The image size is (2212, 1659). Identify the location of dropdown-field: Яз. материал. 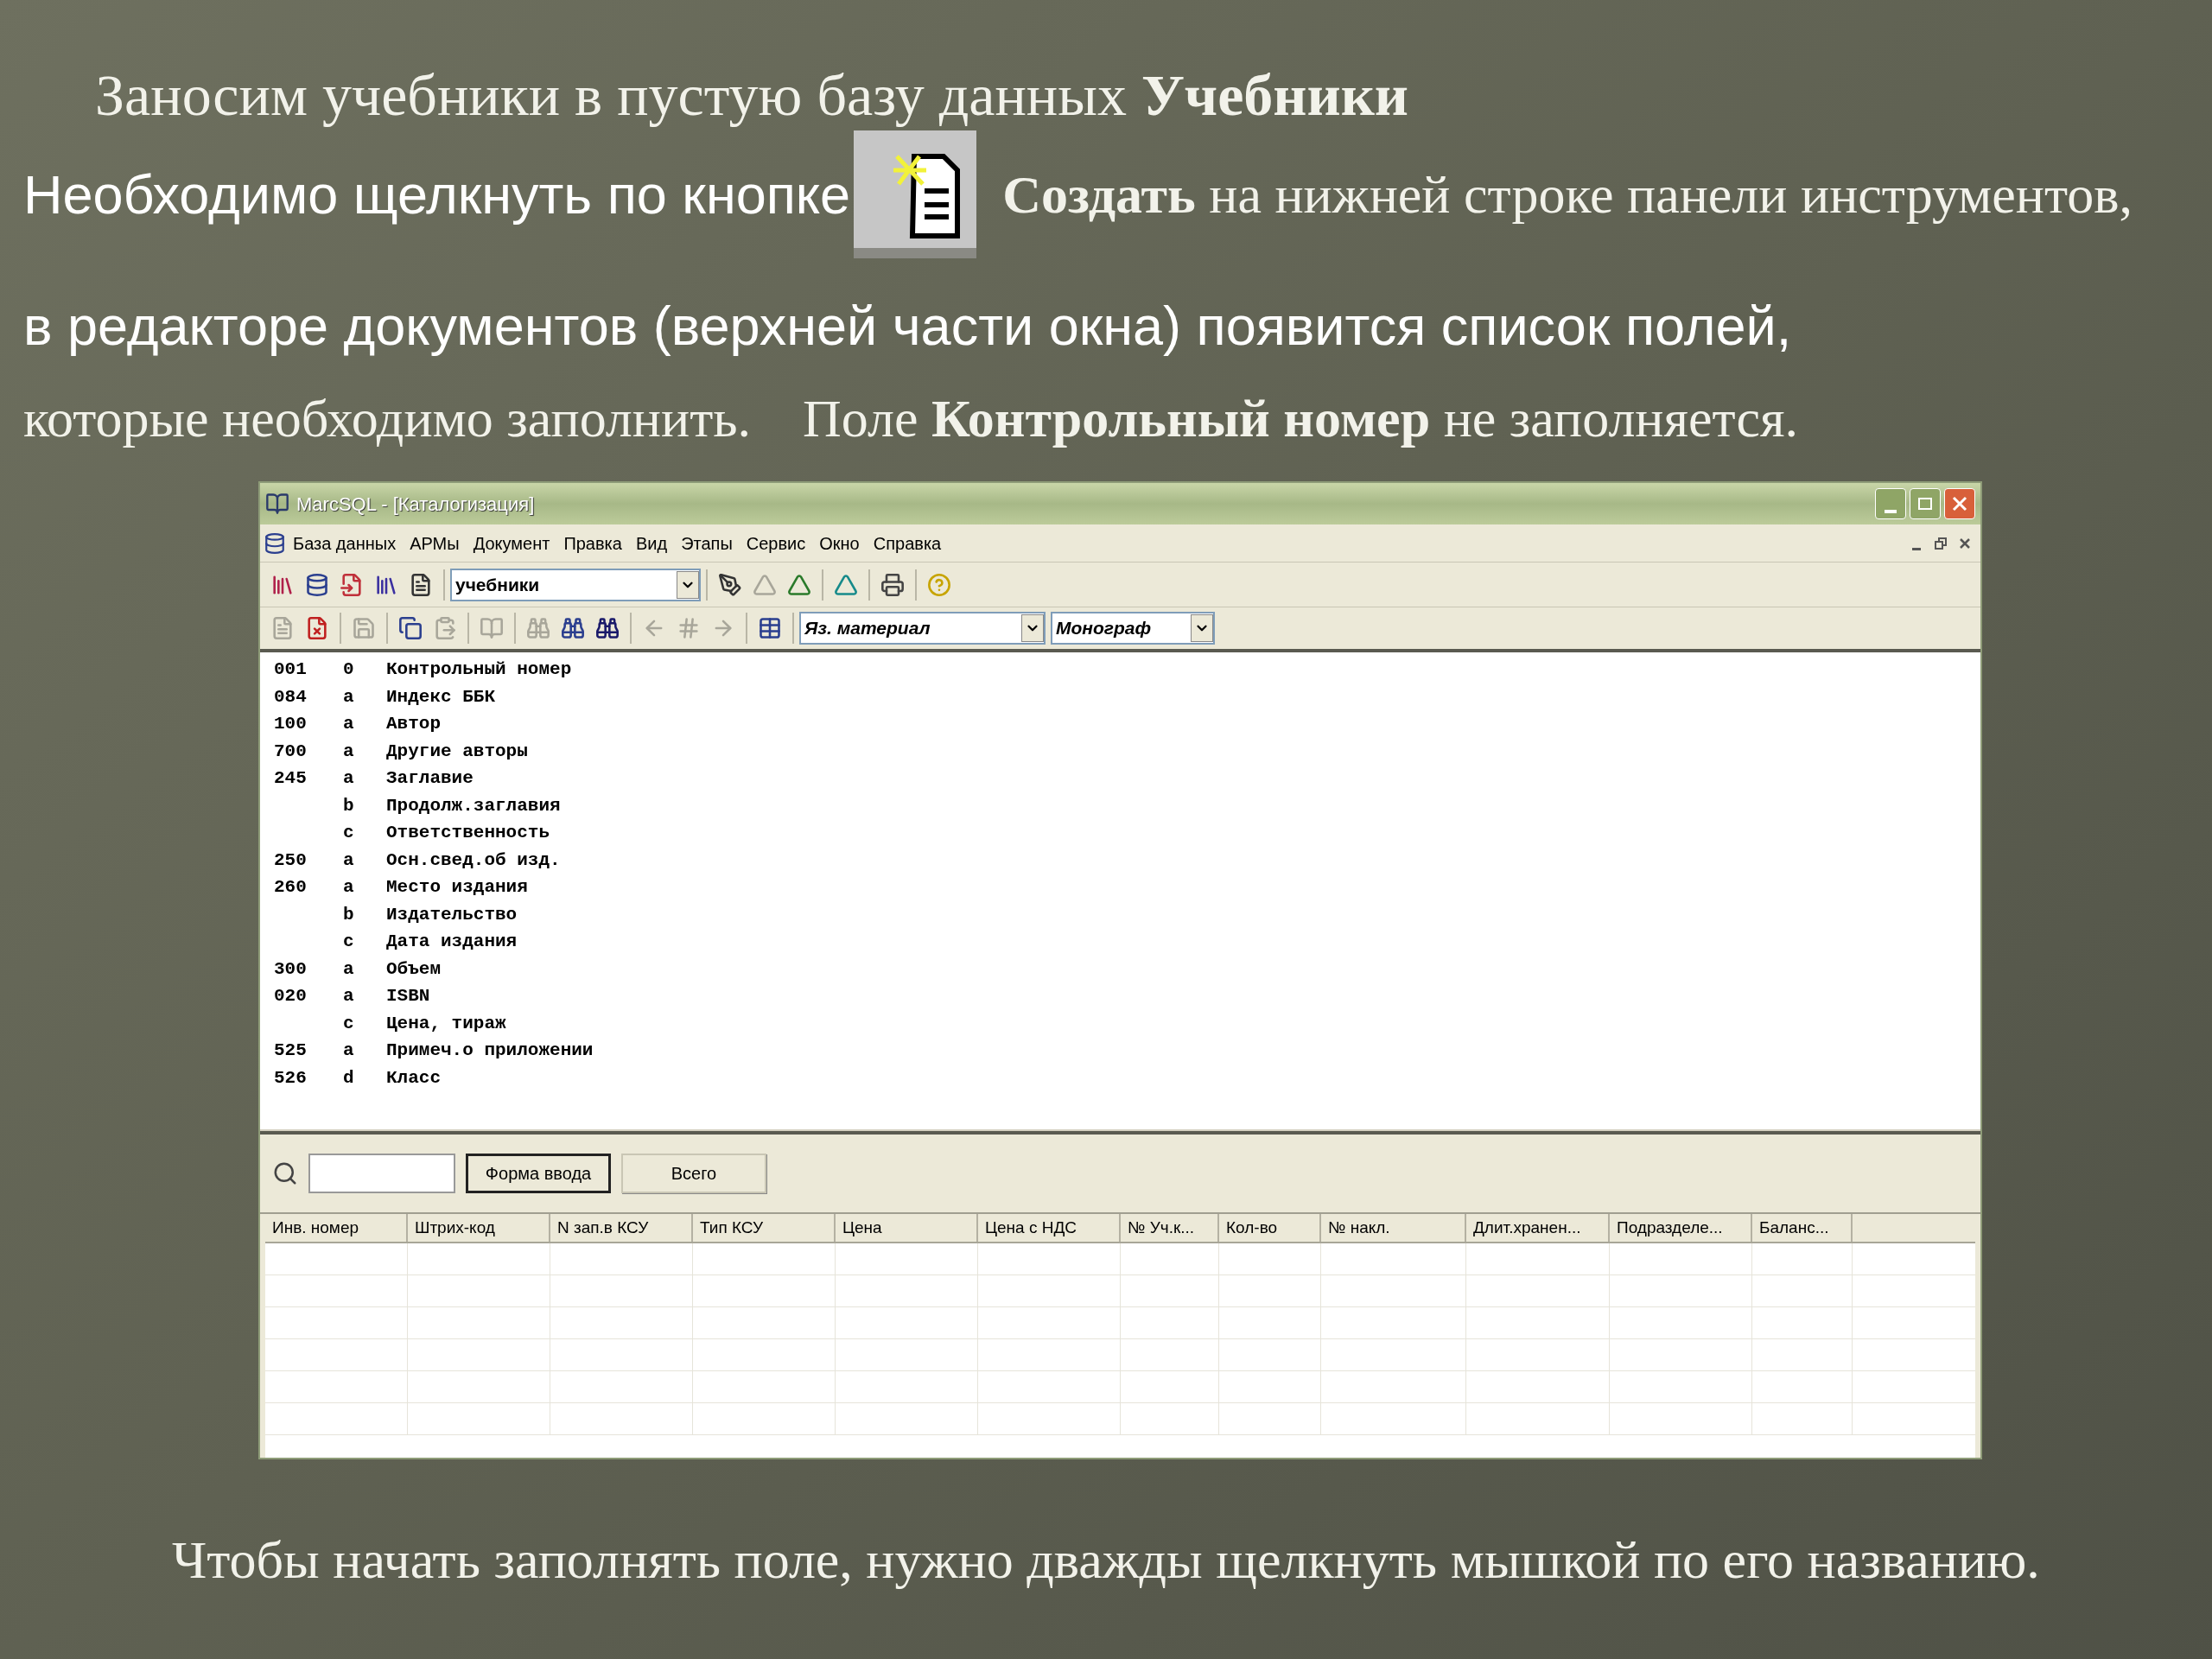
(922, 628).